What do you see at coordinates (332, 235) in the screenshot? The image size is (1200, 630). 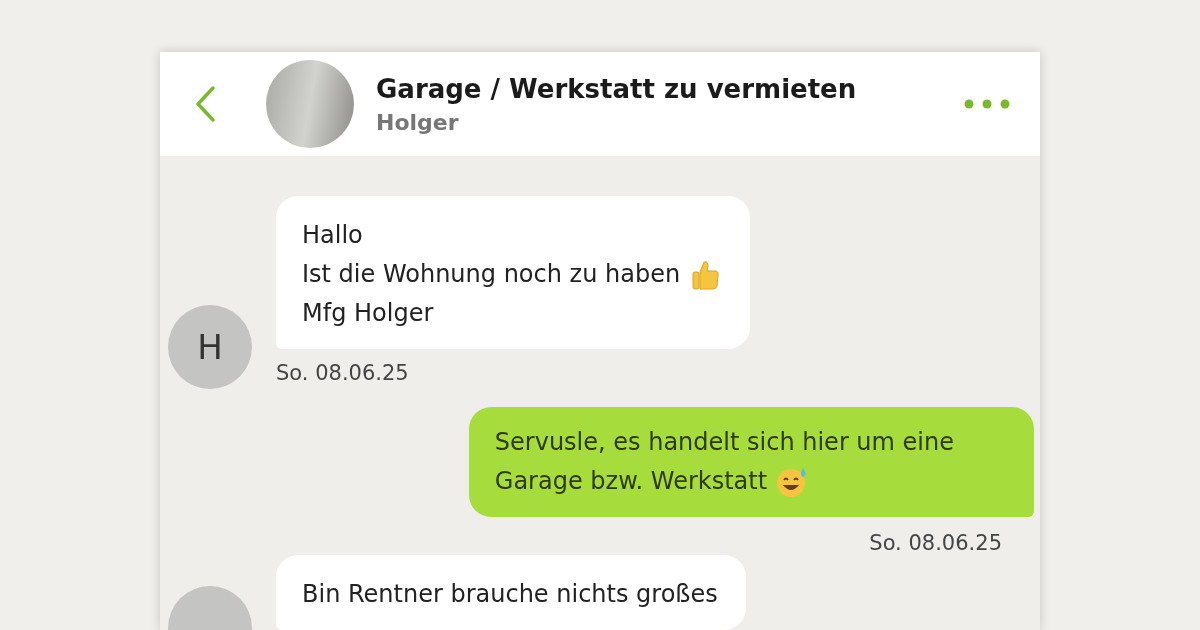 I see `message-text: Hallo` at bounding box center [332, 235].